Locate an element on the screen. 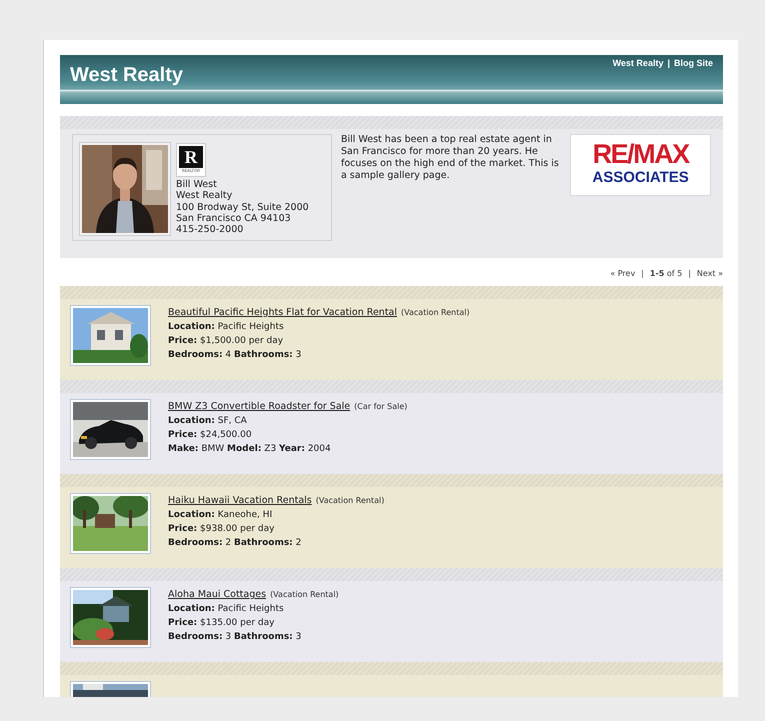  logo-mark: RE/MAX is located at coordinates (640, 154).